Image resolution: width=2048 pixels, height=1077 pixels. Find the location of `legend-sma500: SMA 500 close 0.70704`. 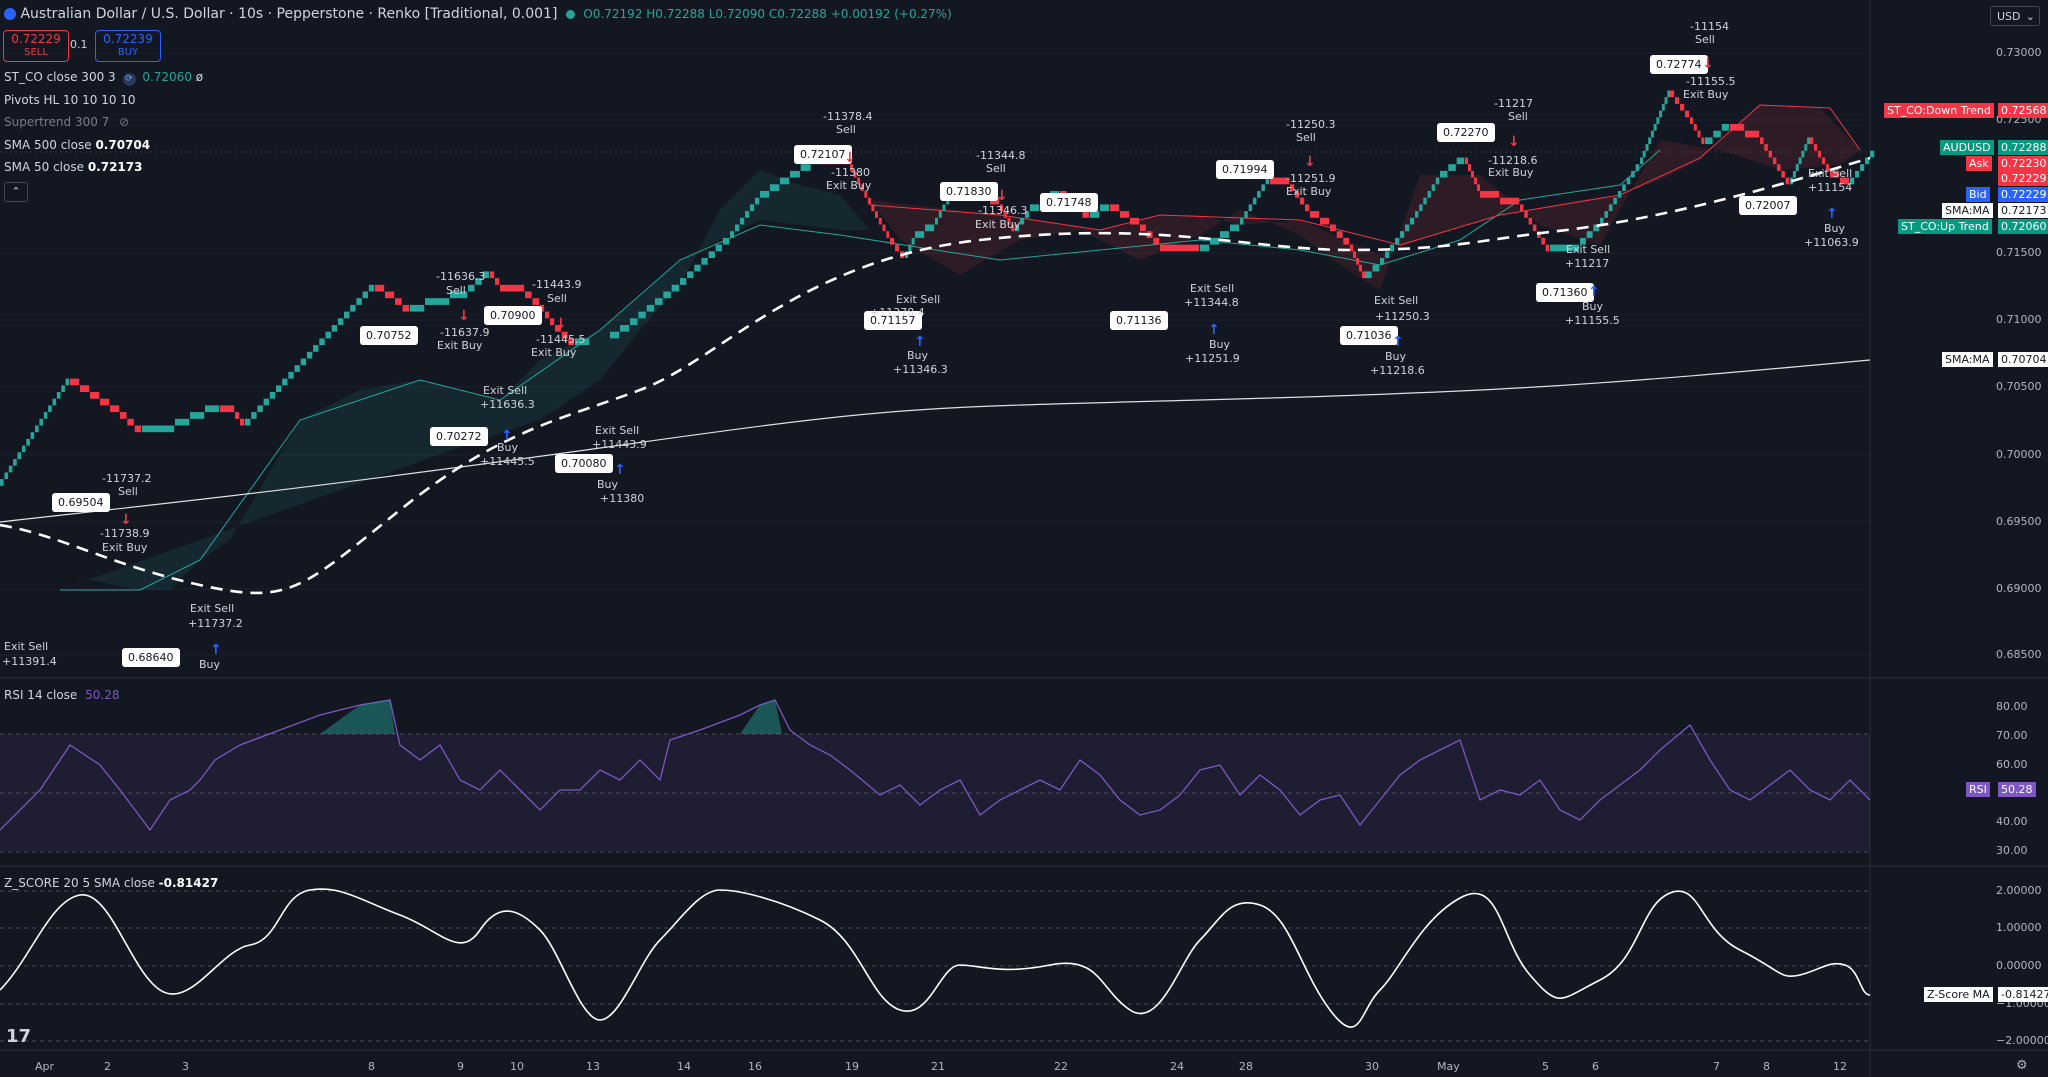

legend-sma500: SMA 500 close 0.70704 is located at coordinates (77, 145).